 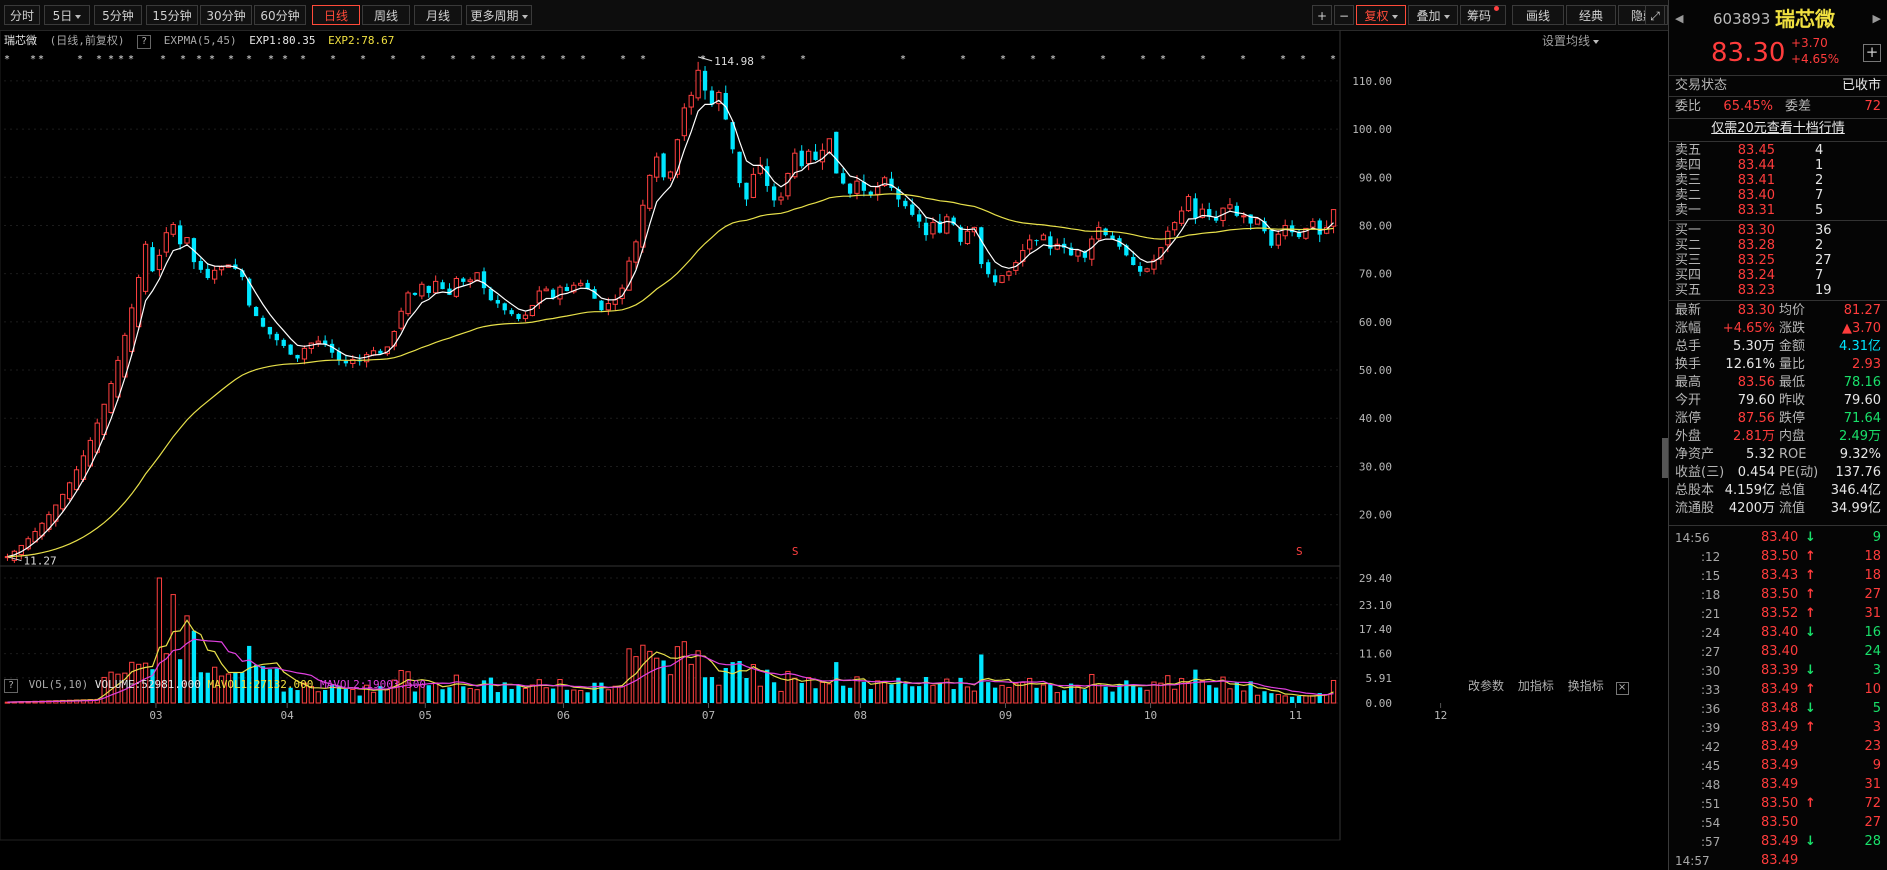 I want to click on toolbar-button-5: 画线, so click(x=1538, y=15).